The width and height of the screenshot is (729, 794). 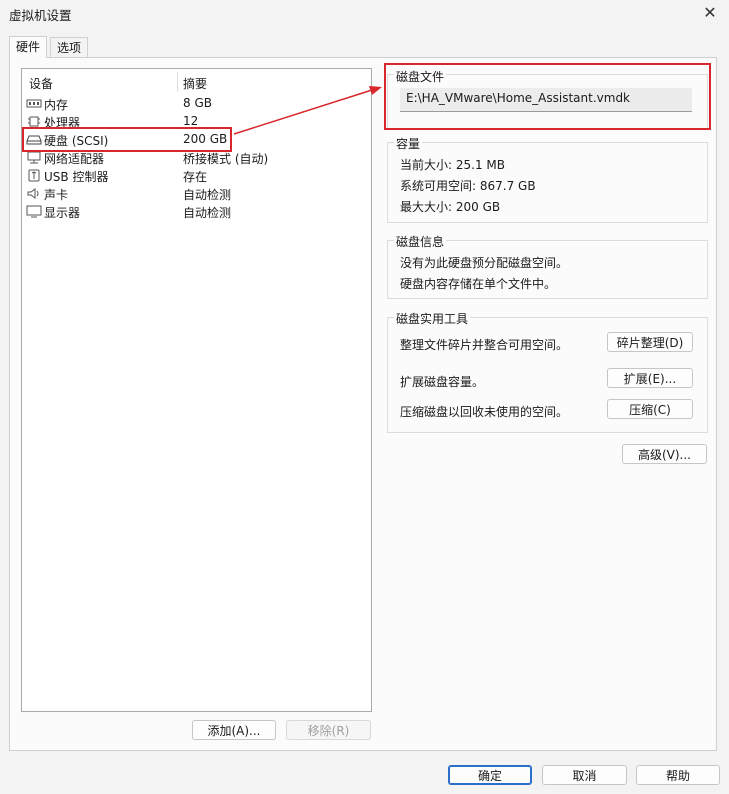 What do you see at coordinates (364, 14) in the screenshot?
I see `title-bar: 虚拟机设置 ✕` at bounding box center [364, 14].